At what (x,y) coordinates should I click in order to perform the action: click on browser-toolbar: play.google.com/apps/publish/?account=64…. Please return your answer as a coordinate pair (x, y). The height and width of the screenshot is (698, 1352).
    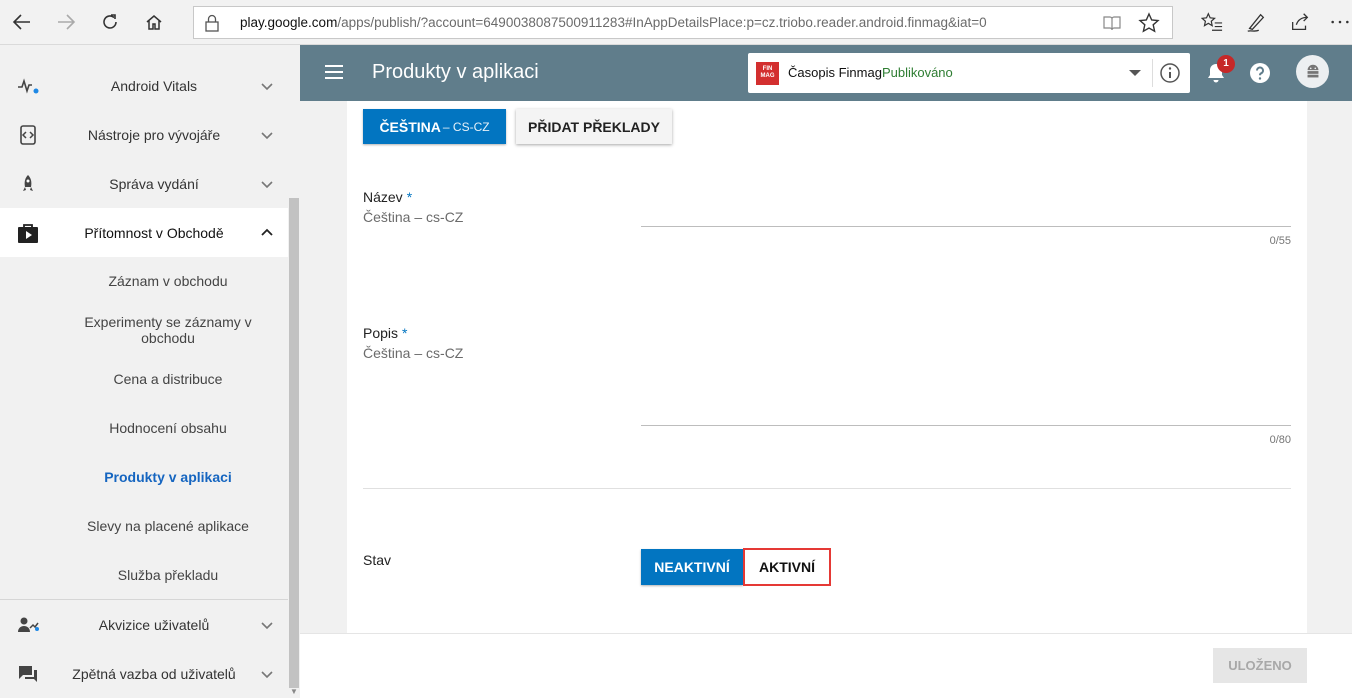
    Looking at the image, I should click on (676, 22).